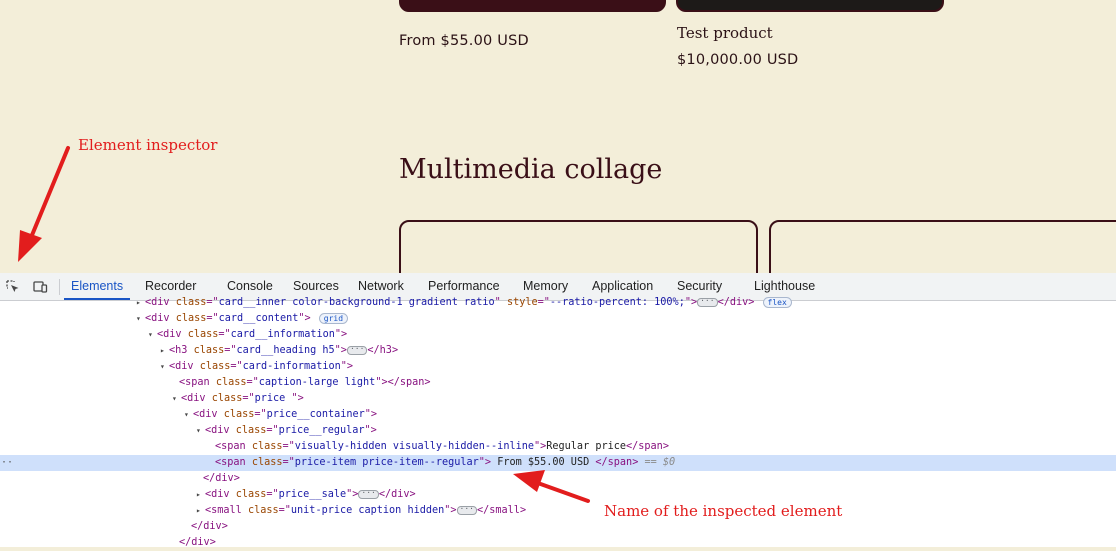 The height and width of the screenshot is (551, 1116). I want to click on dom-node: ▾ <div class="card-information">, so click(558, 367).